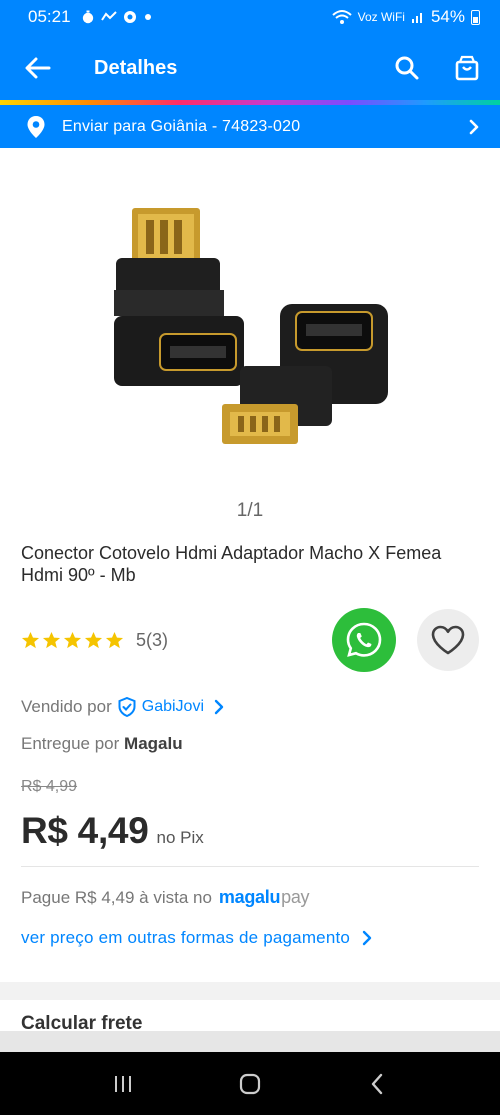 This screenshot has height=1115, width=500. Describe the element at coordinates (249, 897) in the screenshot. I see `magalu-logo-text: magalu` at that location.